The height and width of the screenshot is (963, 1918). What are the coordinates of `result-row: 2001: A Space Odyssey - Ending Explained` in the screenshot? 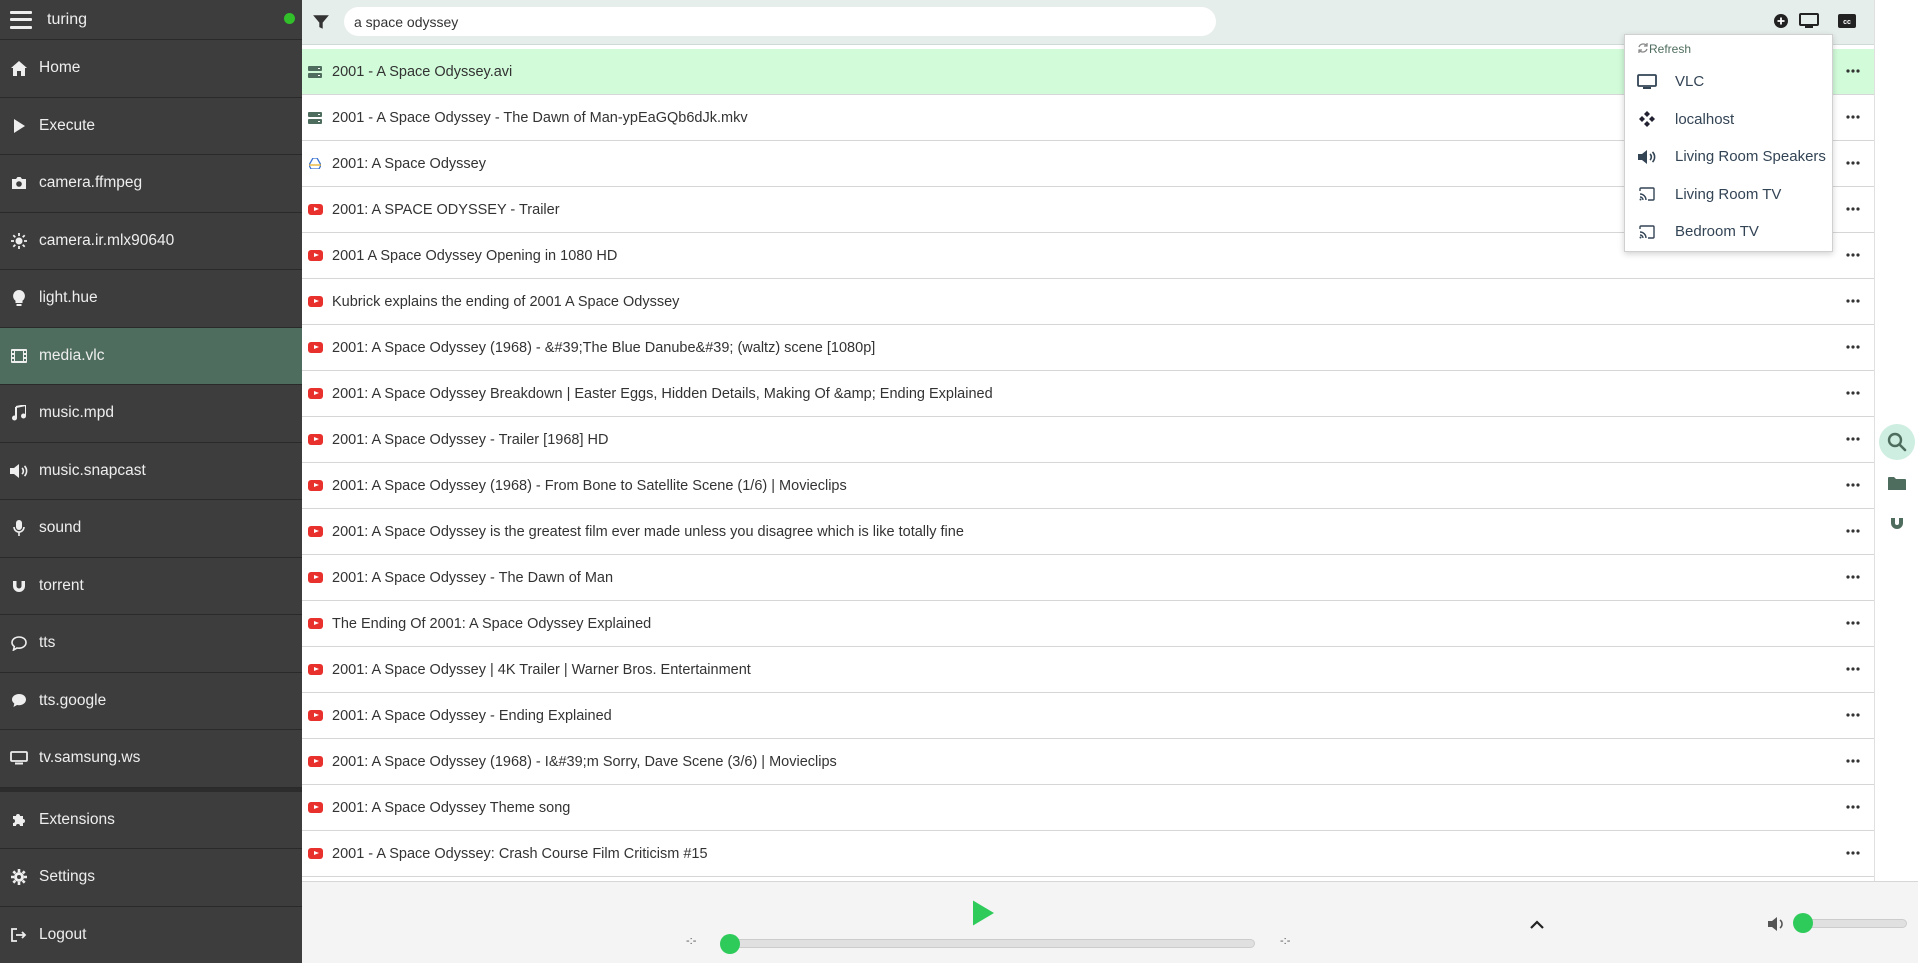 It's located at (1088, 716).